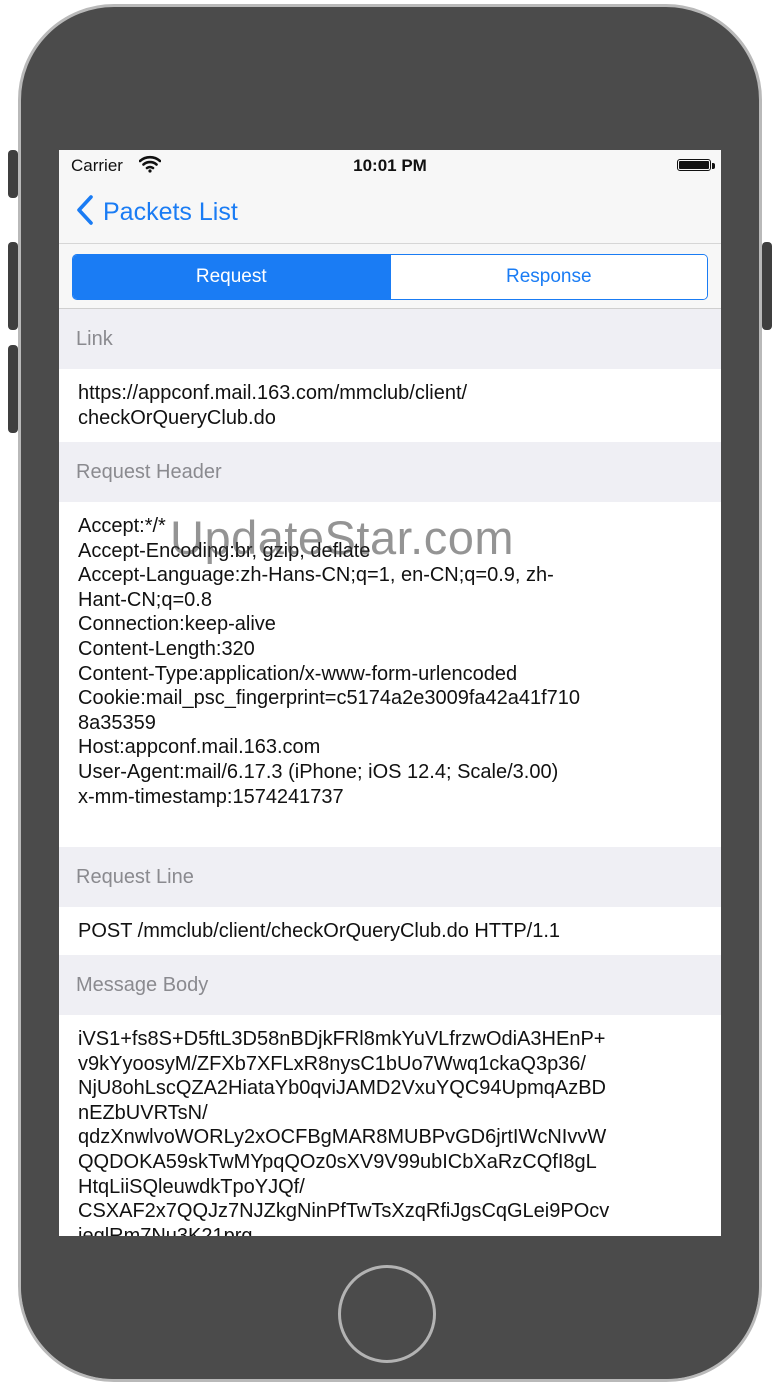 The width and height of the screenshot is (780, 1387). What do you see at coordinates (390, 472) in the screenshot?
I see `section-header-request-header: Request Header` at bounding box center [390, 472].